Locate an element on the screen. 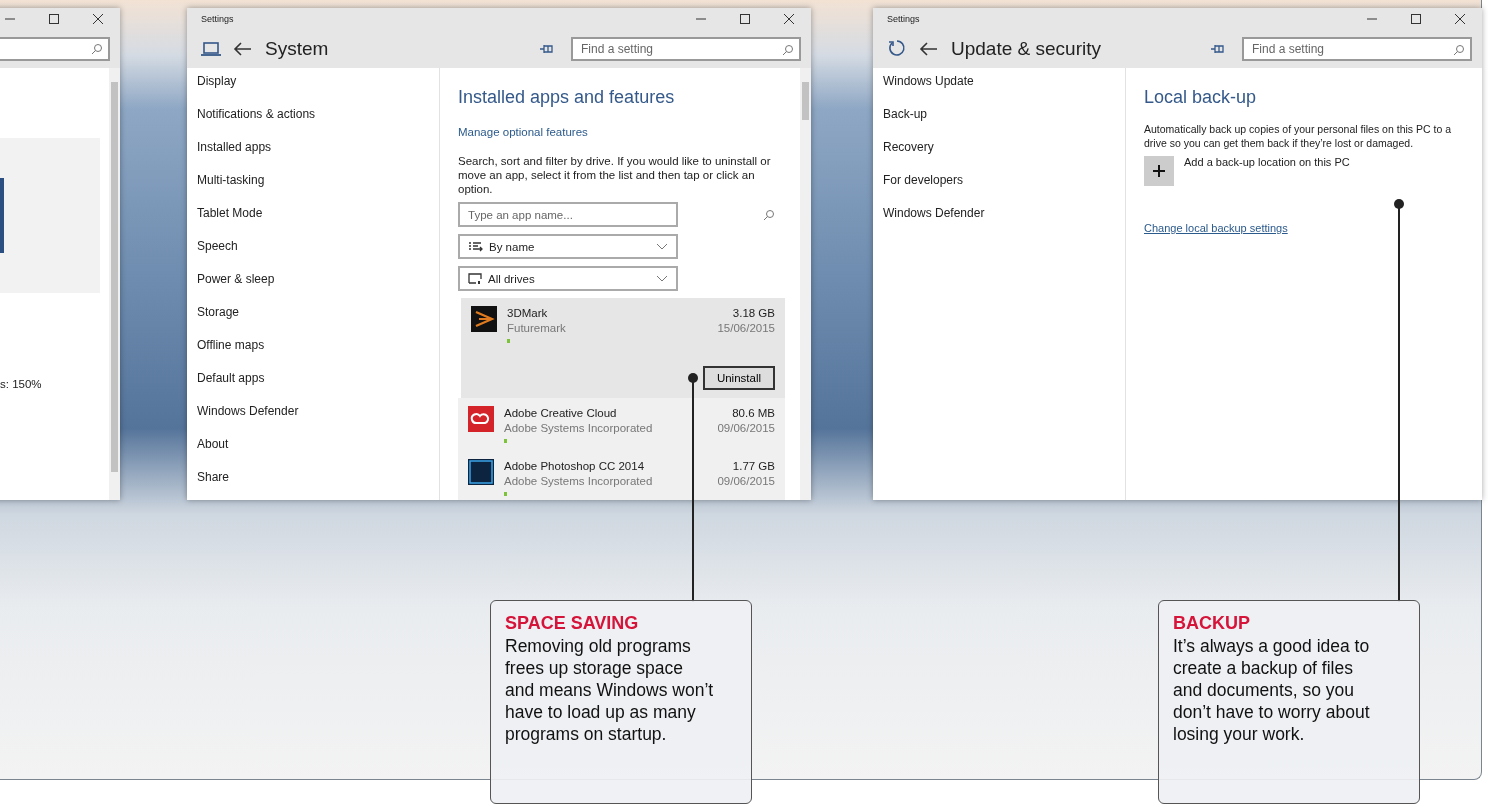 This screenshot has height=807, width=1488. callout-text: Removing old programs frees up storage space and means Windows won’t have to load up as many programs on startup. is located at coordinates (610, 690).